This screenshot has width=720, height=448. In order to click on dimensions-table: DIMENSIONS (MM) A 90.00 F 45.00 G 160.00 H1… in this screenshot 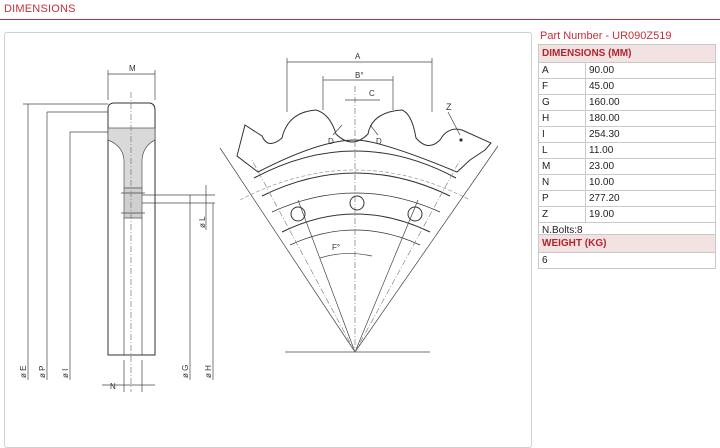, I will do `click(627, 141)`.